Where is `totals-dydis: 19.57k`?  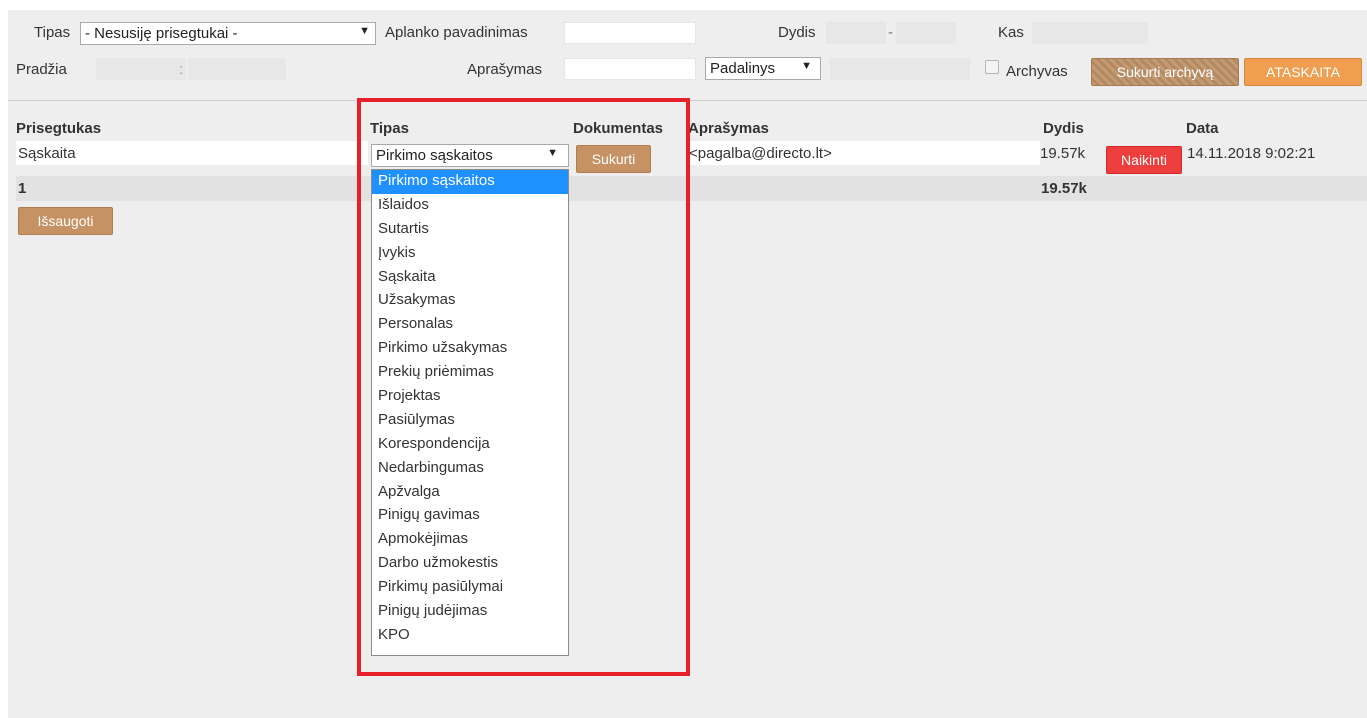 totals-dydis: 19.57k is located at coordinates (1064, 188).